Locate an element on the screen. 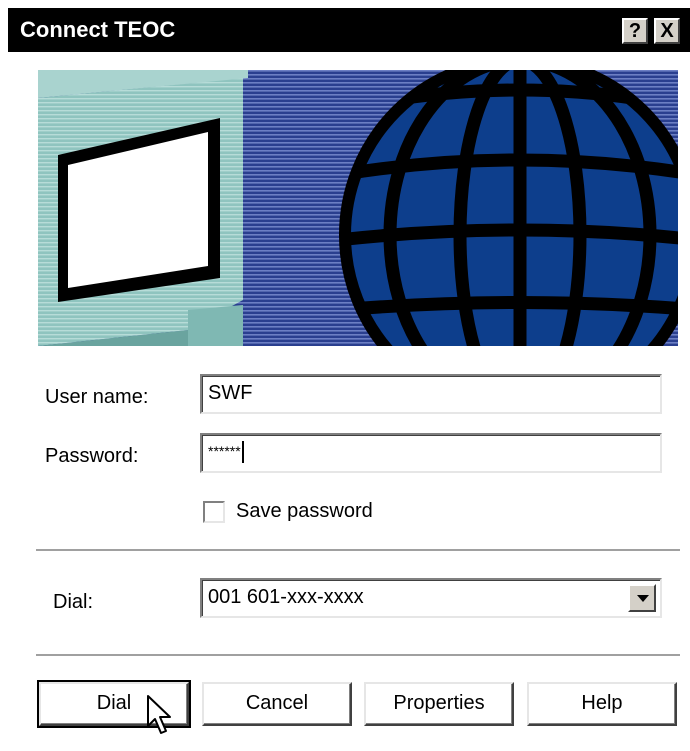 This screenshot has height=751, width=690. help-button: Help is located at coordinates (602, 704).